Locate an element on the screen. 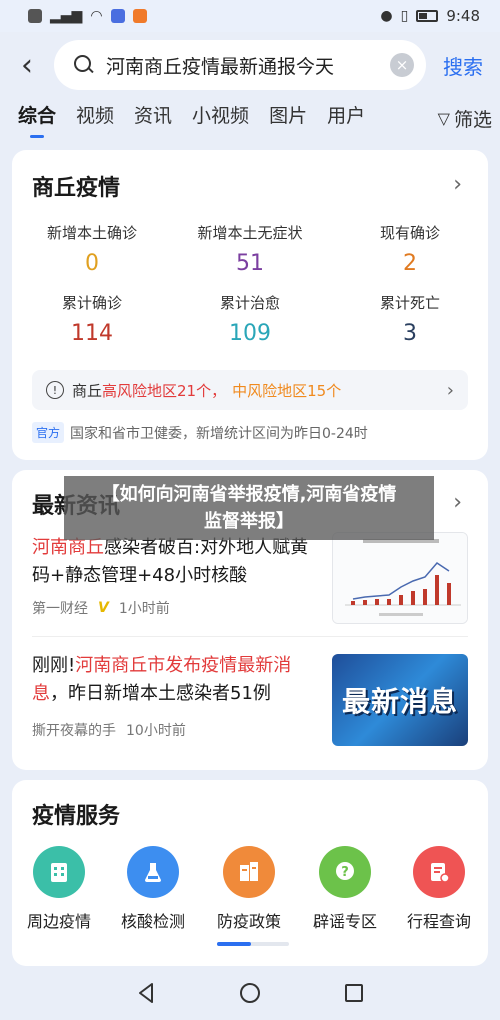 This screenshot has height=1020, width=500. service-label: 行程查询 is located at coordinates (438, 921).